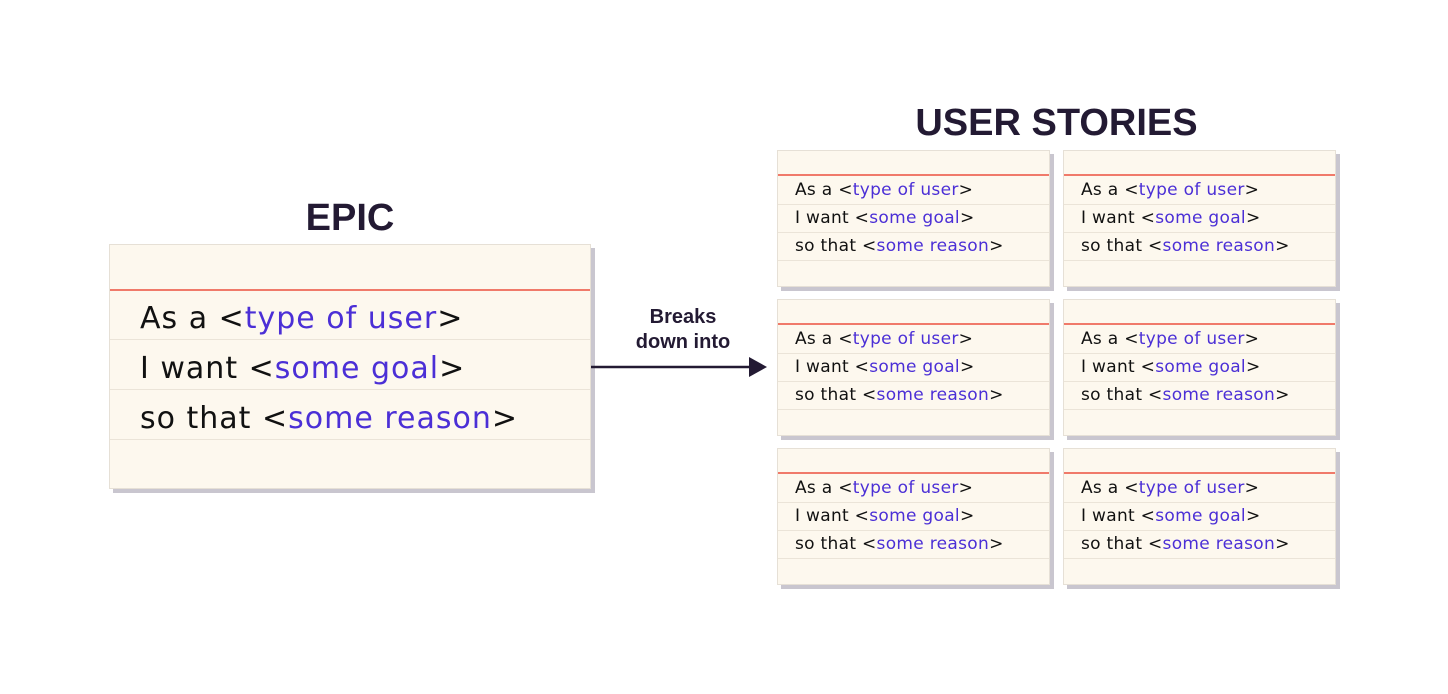  What do you see at coordinates (683, 342) in the screenshot?
I see `connector-label-line: down into` at bounding box center [683, 342].